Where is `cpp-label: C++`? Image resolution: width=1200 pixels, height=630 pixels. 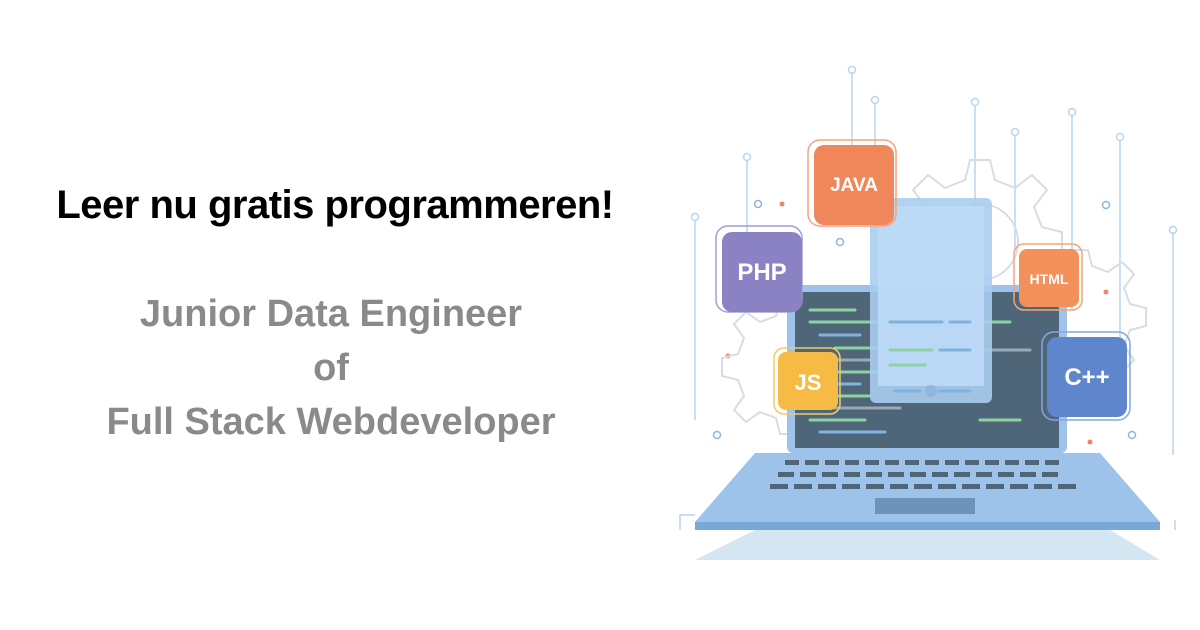
cpp-label: C++ is located at coordinates (1086, 377).